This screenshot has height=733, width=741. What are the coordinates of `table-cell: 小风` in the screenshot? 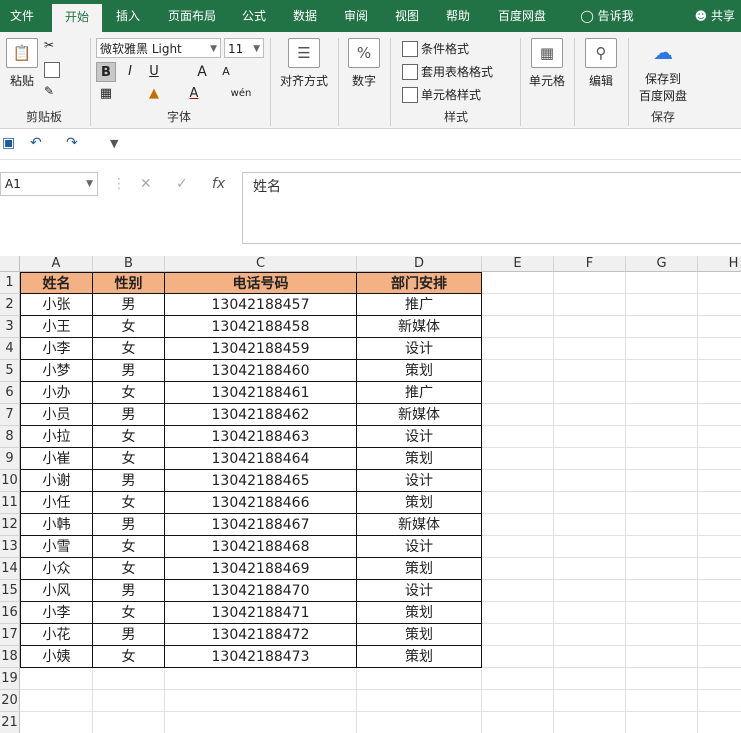 It's located at (56, 591).